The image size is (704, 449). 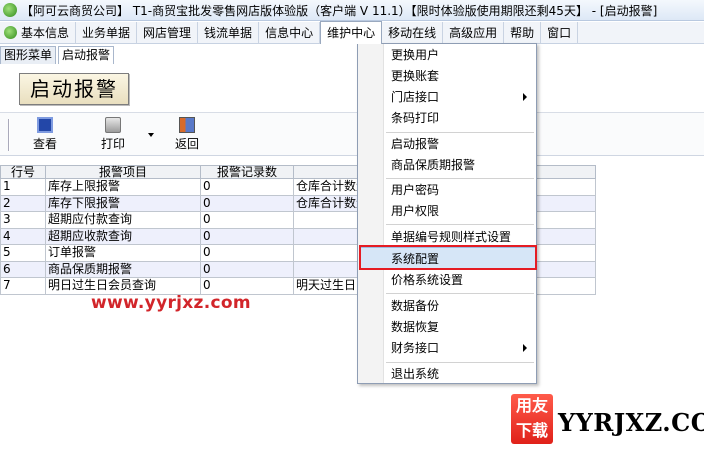 I want to click on cell-row-no: 1, so click(x=23, y=187).